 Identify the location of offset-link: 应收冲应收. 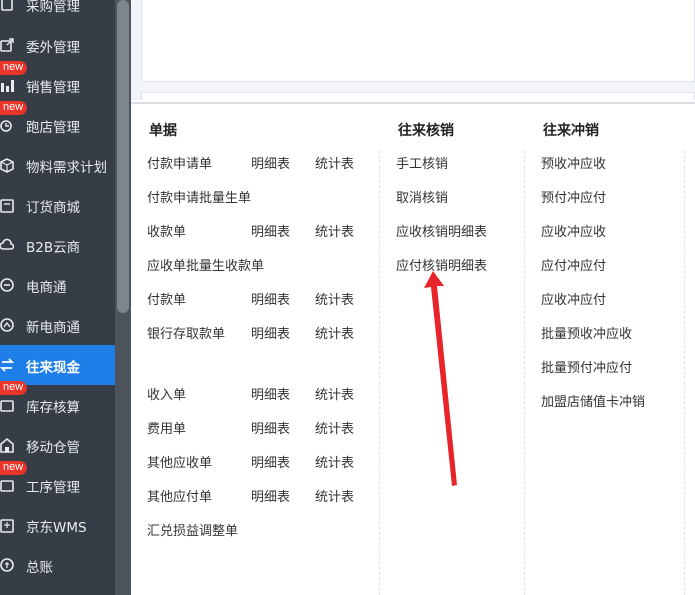
(573, 230).